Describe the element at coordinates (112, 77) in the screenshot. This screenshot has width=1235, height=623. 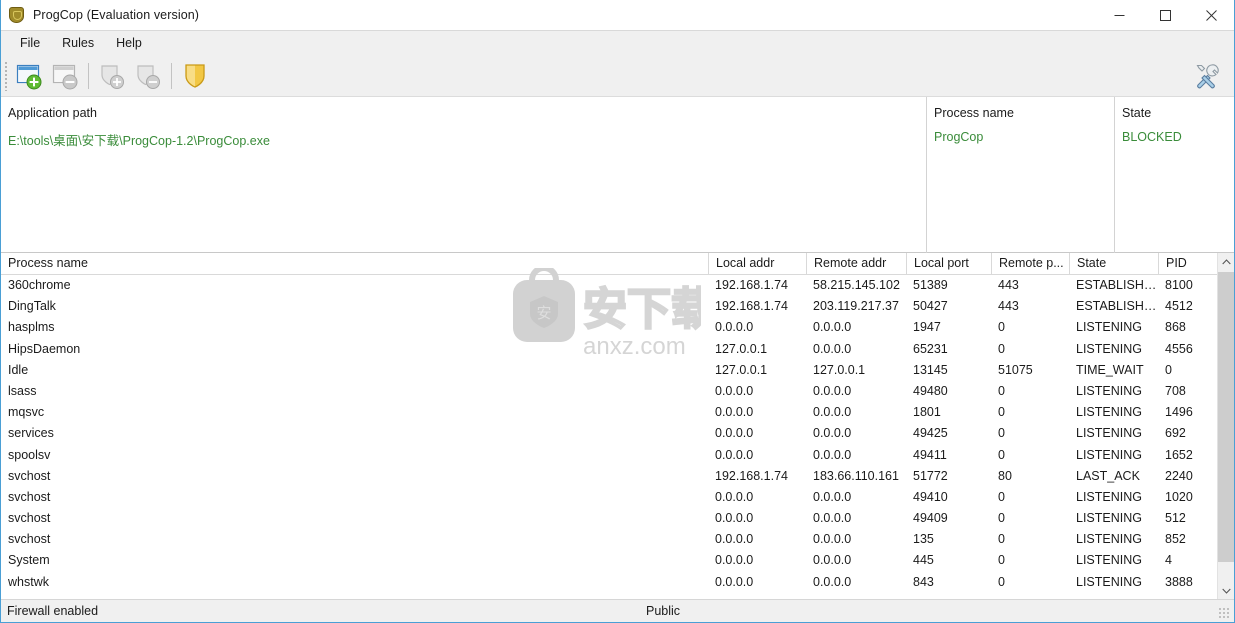
I see `shield-add-icon` at that location.